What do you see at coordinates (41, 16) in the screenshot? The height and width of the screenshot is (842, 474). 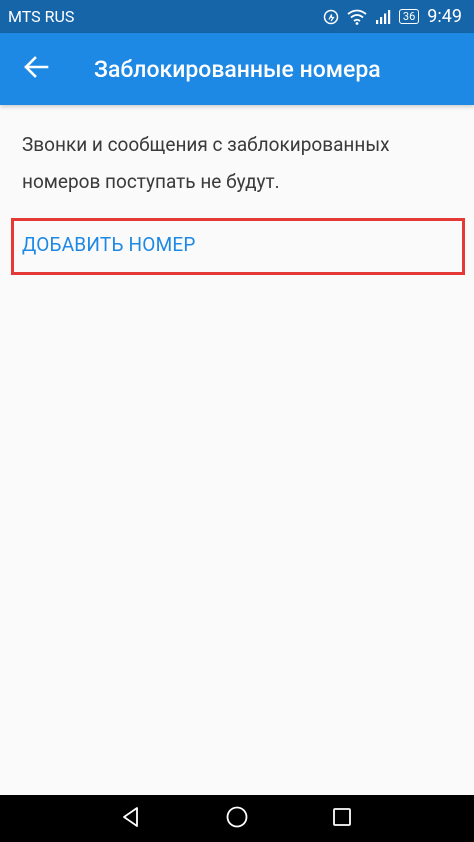 I see `carrier-label: MTS RUS` at bounding box center [41, 16].